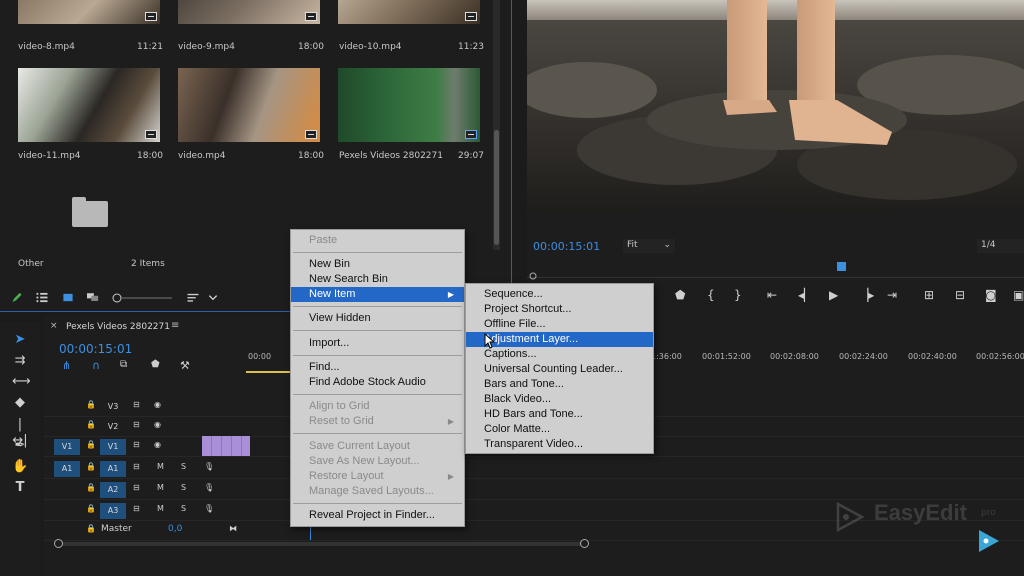 The image size is (1024, 576). Describe the element at coordinates (377, 446) in the screenshot. I see `menu-item-save-current-layout: Save Current Layout` at that location.